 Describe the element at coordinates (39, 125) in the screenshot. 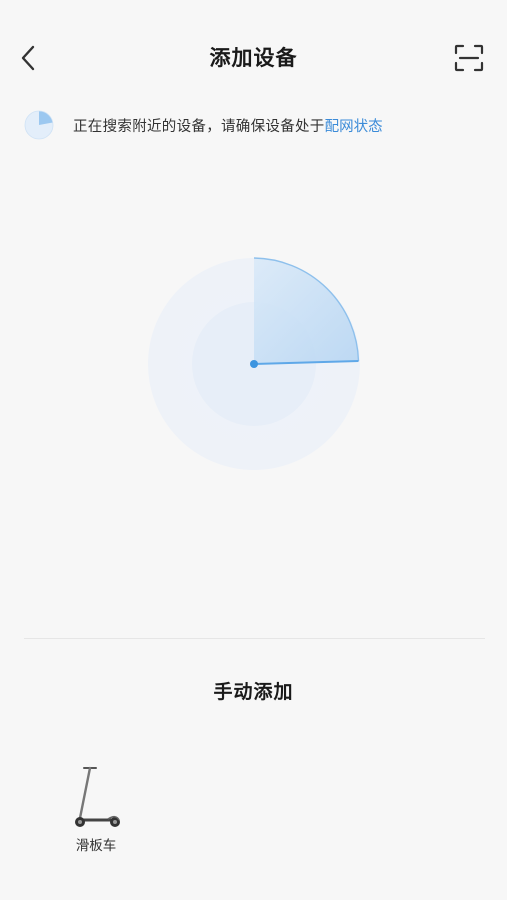

I see `searching-icon` at that location.